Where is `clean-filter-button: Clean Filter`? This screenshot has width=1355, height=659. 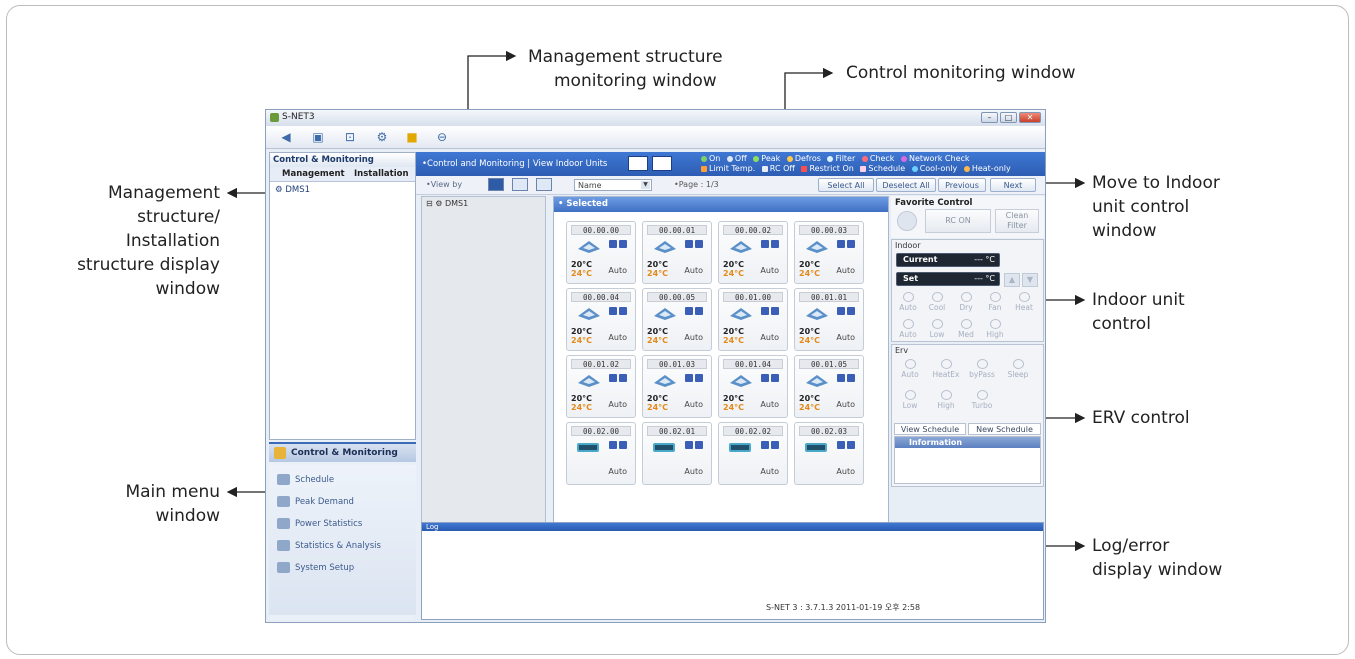
clean-filter-button: Clean Filter is located at coordinates (1017, 221).